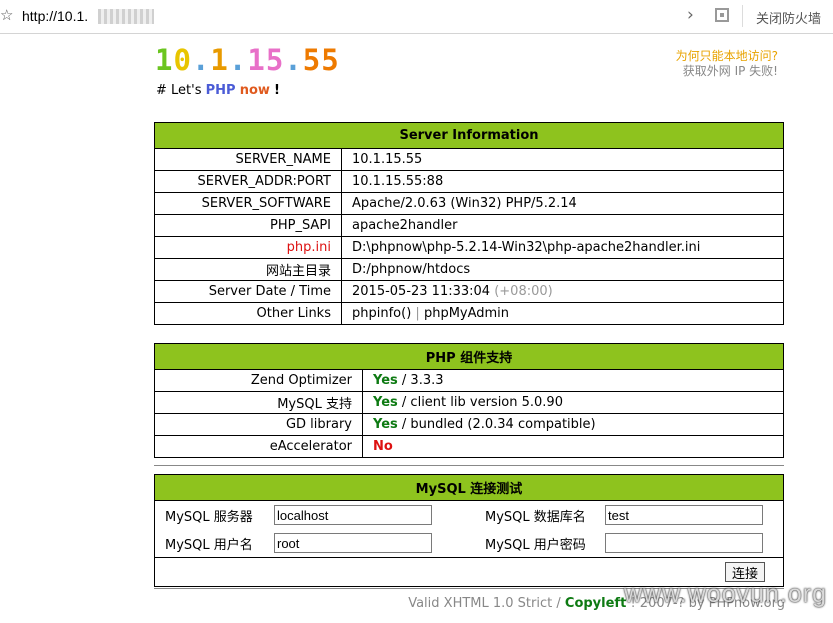 The height and width of the screenshot is (623, 833). What do you see at coordinates (466, 313) in the screenshot?
I see `phpmyadmin-link: phpMyAdmin` at bounding box center [466, 313].